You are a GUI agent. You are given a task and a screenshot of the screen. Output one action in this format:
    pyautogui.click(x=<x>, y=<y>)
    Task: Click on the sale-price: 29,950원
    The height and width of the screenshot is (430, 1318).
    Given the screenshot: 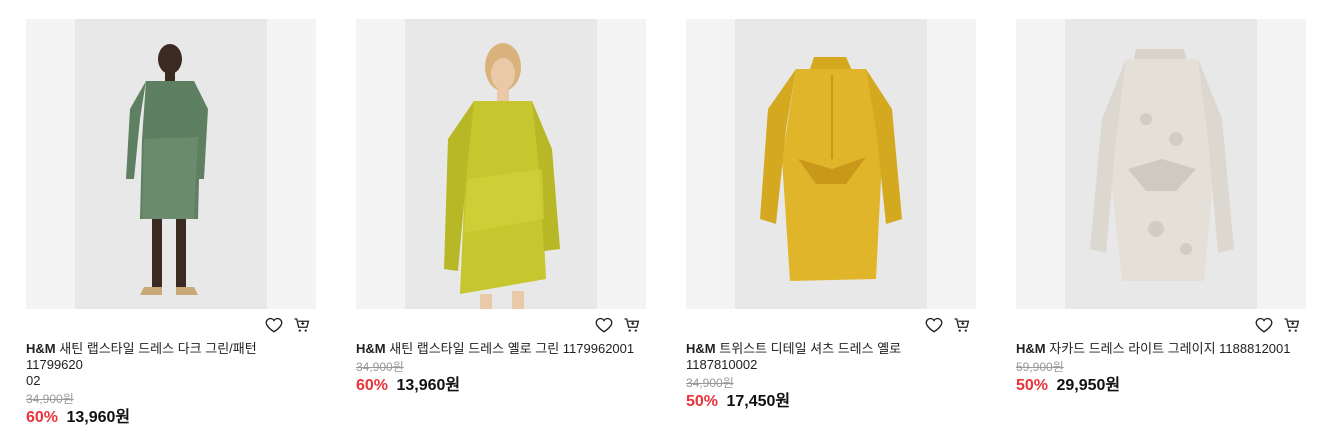 What is the action you would take?
    pyautogui.click(x=1088, y=385)
    